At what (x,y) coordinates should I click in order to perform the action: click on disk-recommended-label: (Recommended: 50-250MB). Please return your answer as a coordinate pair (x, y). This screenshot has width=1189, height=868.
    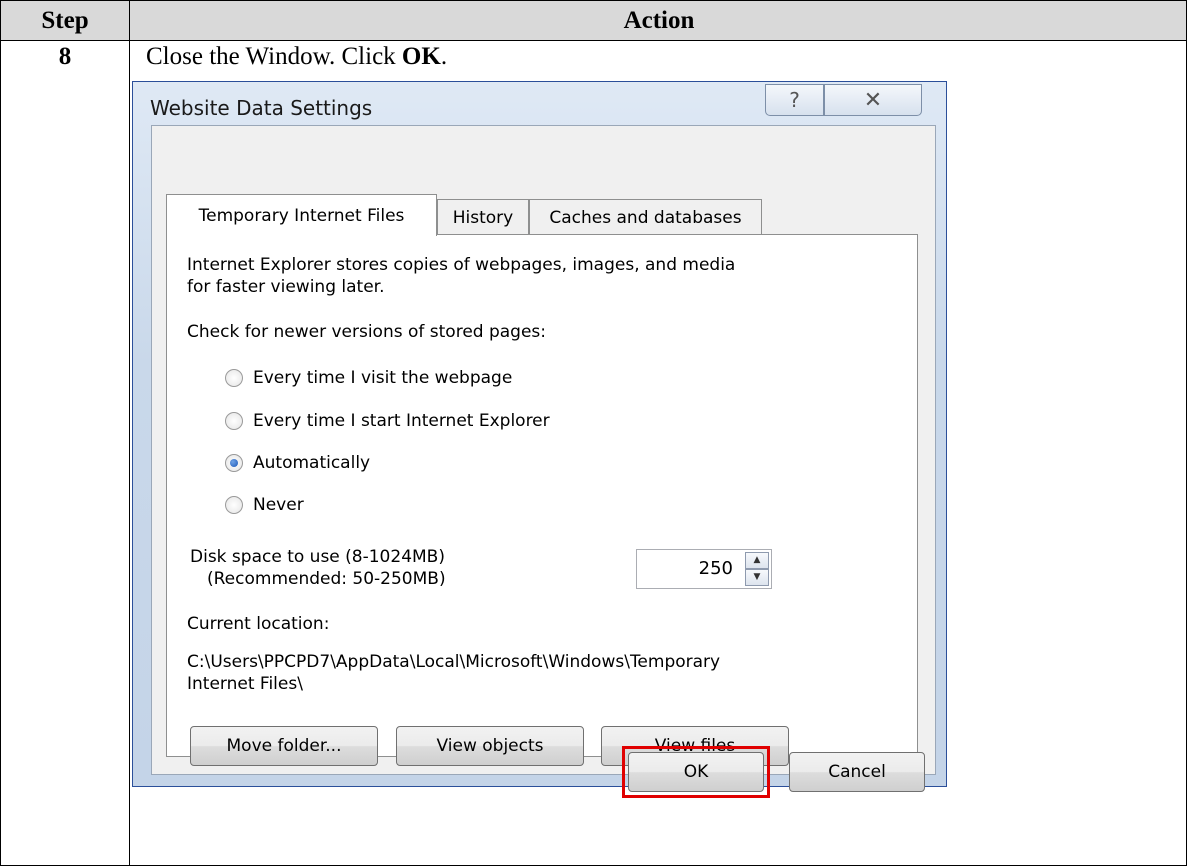
    Looking at the image, I should click on (326, 579).